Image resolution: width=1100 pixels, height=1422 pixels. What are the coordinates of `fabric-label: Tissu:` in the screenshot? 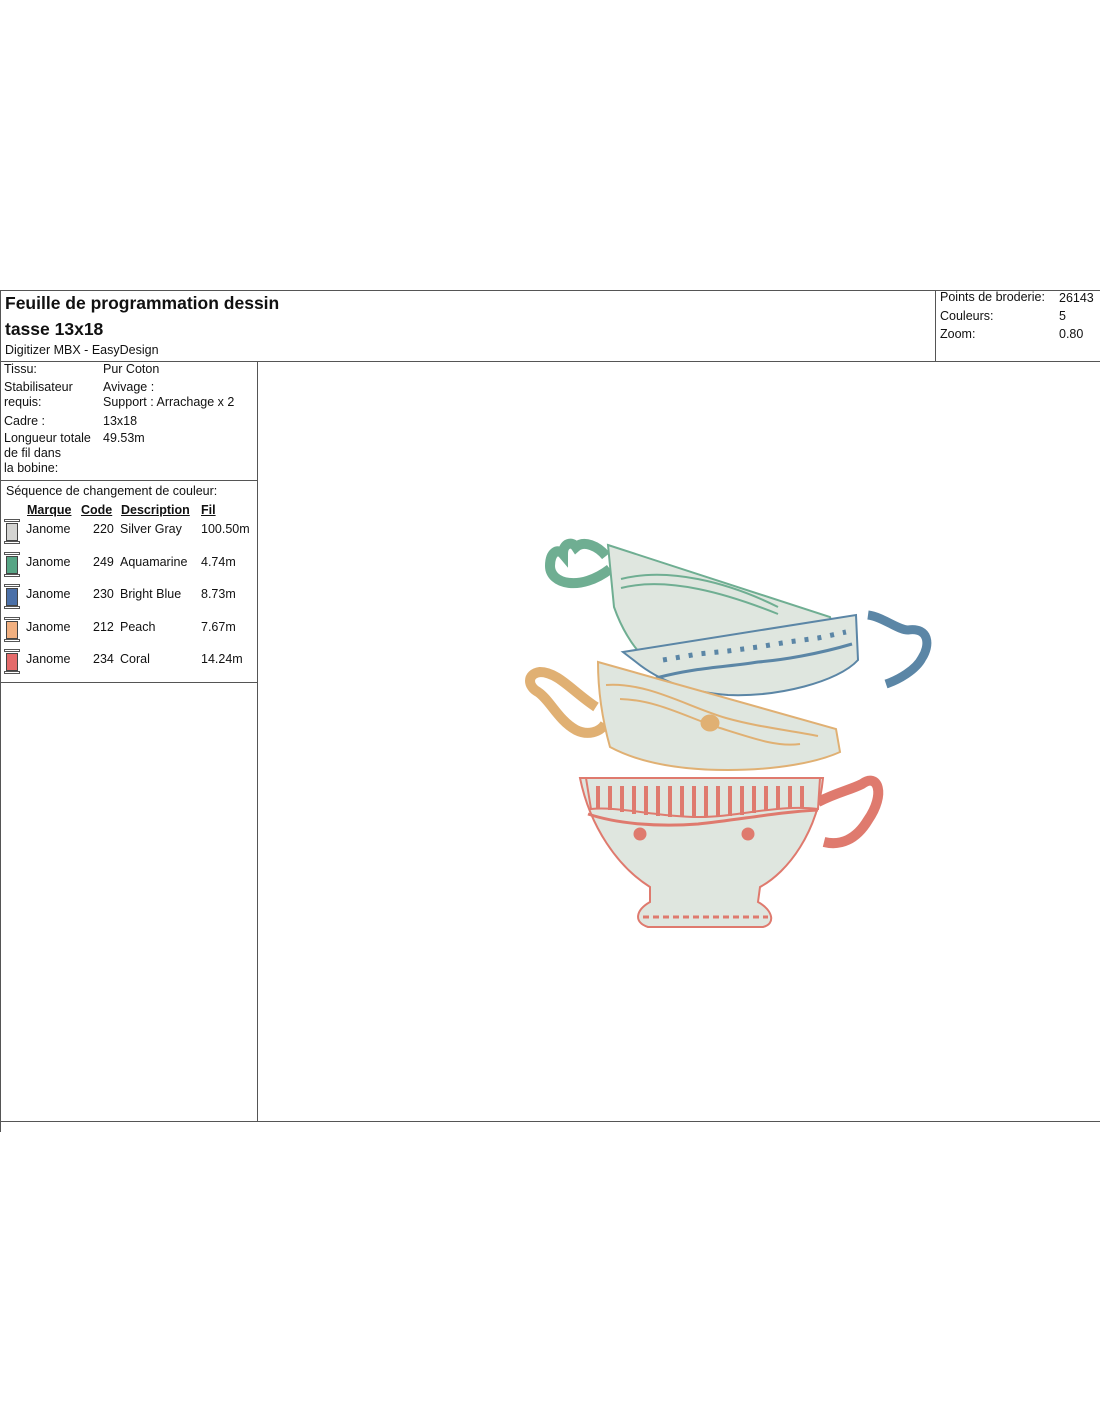 It's located at (20, 369).